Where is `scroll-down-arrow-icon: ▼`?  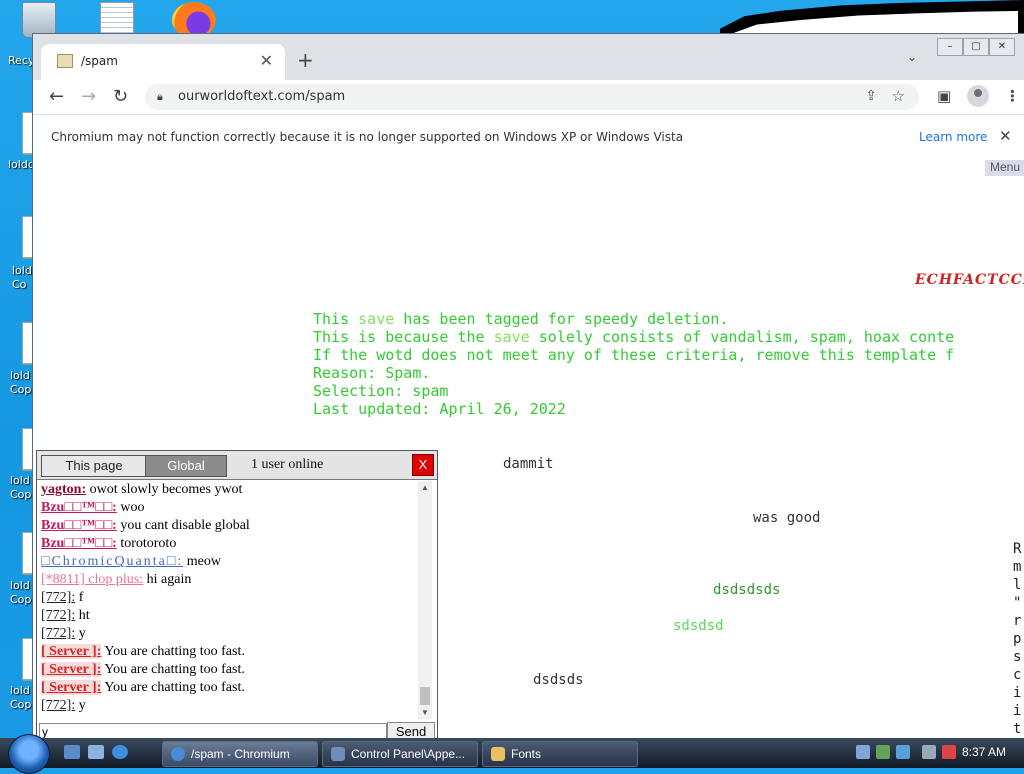 scroll-down-arrow-icon: ▼ is located at coordinates (425, 712).